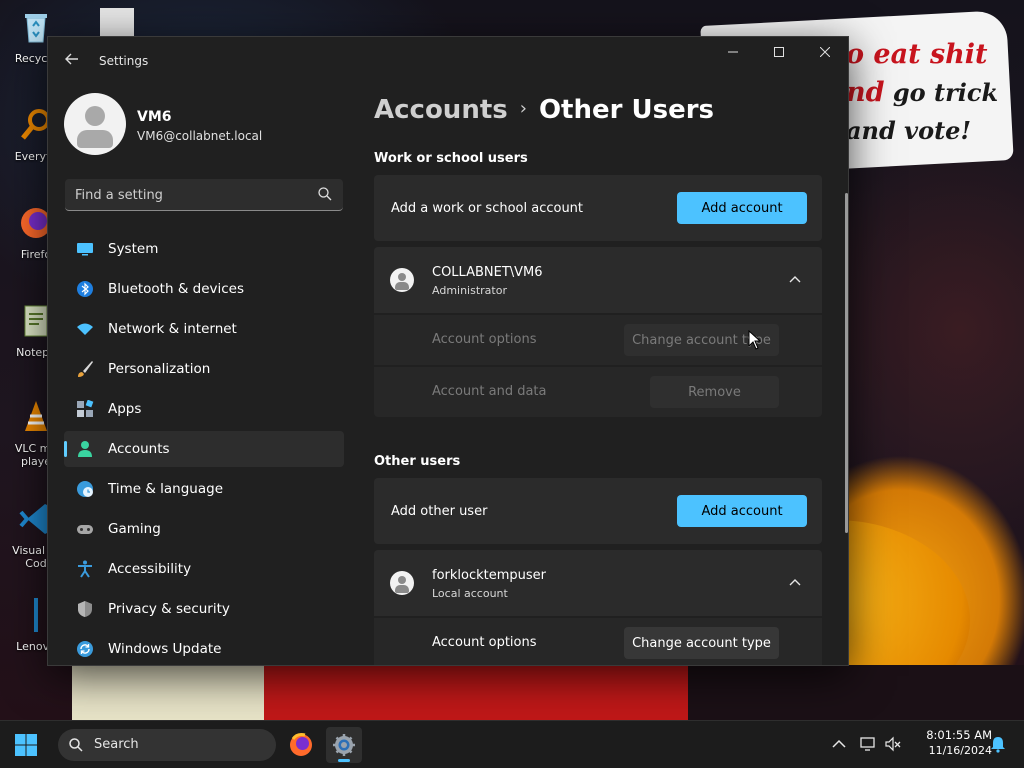  I want to click on settings-search, so click(204, 195).